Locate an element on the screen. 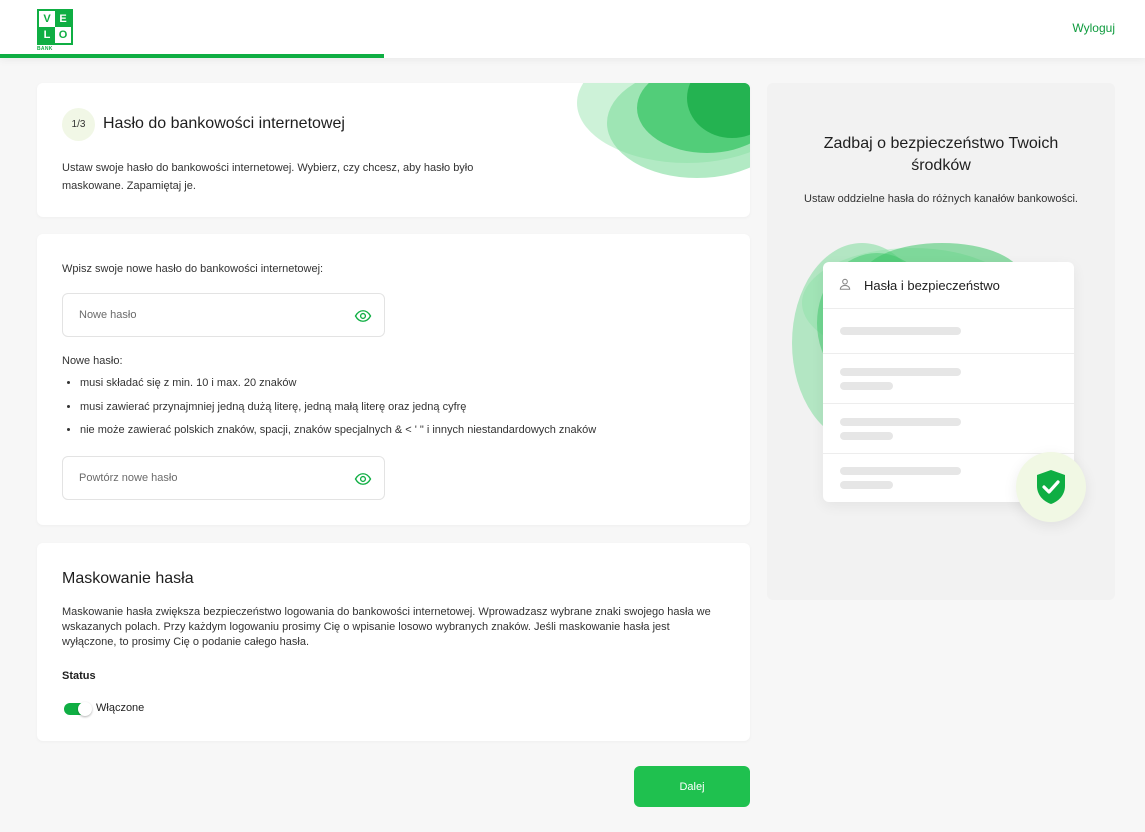  masking-toggle-label: Włączone is located at coordinates (120, 708).